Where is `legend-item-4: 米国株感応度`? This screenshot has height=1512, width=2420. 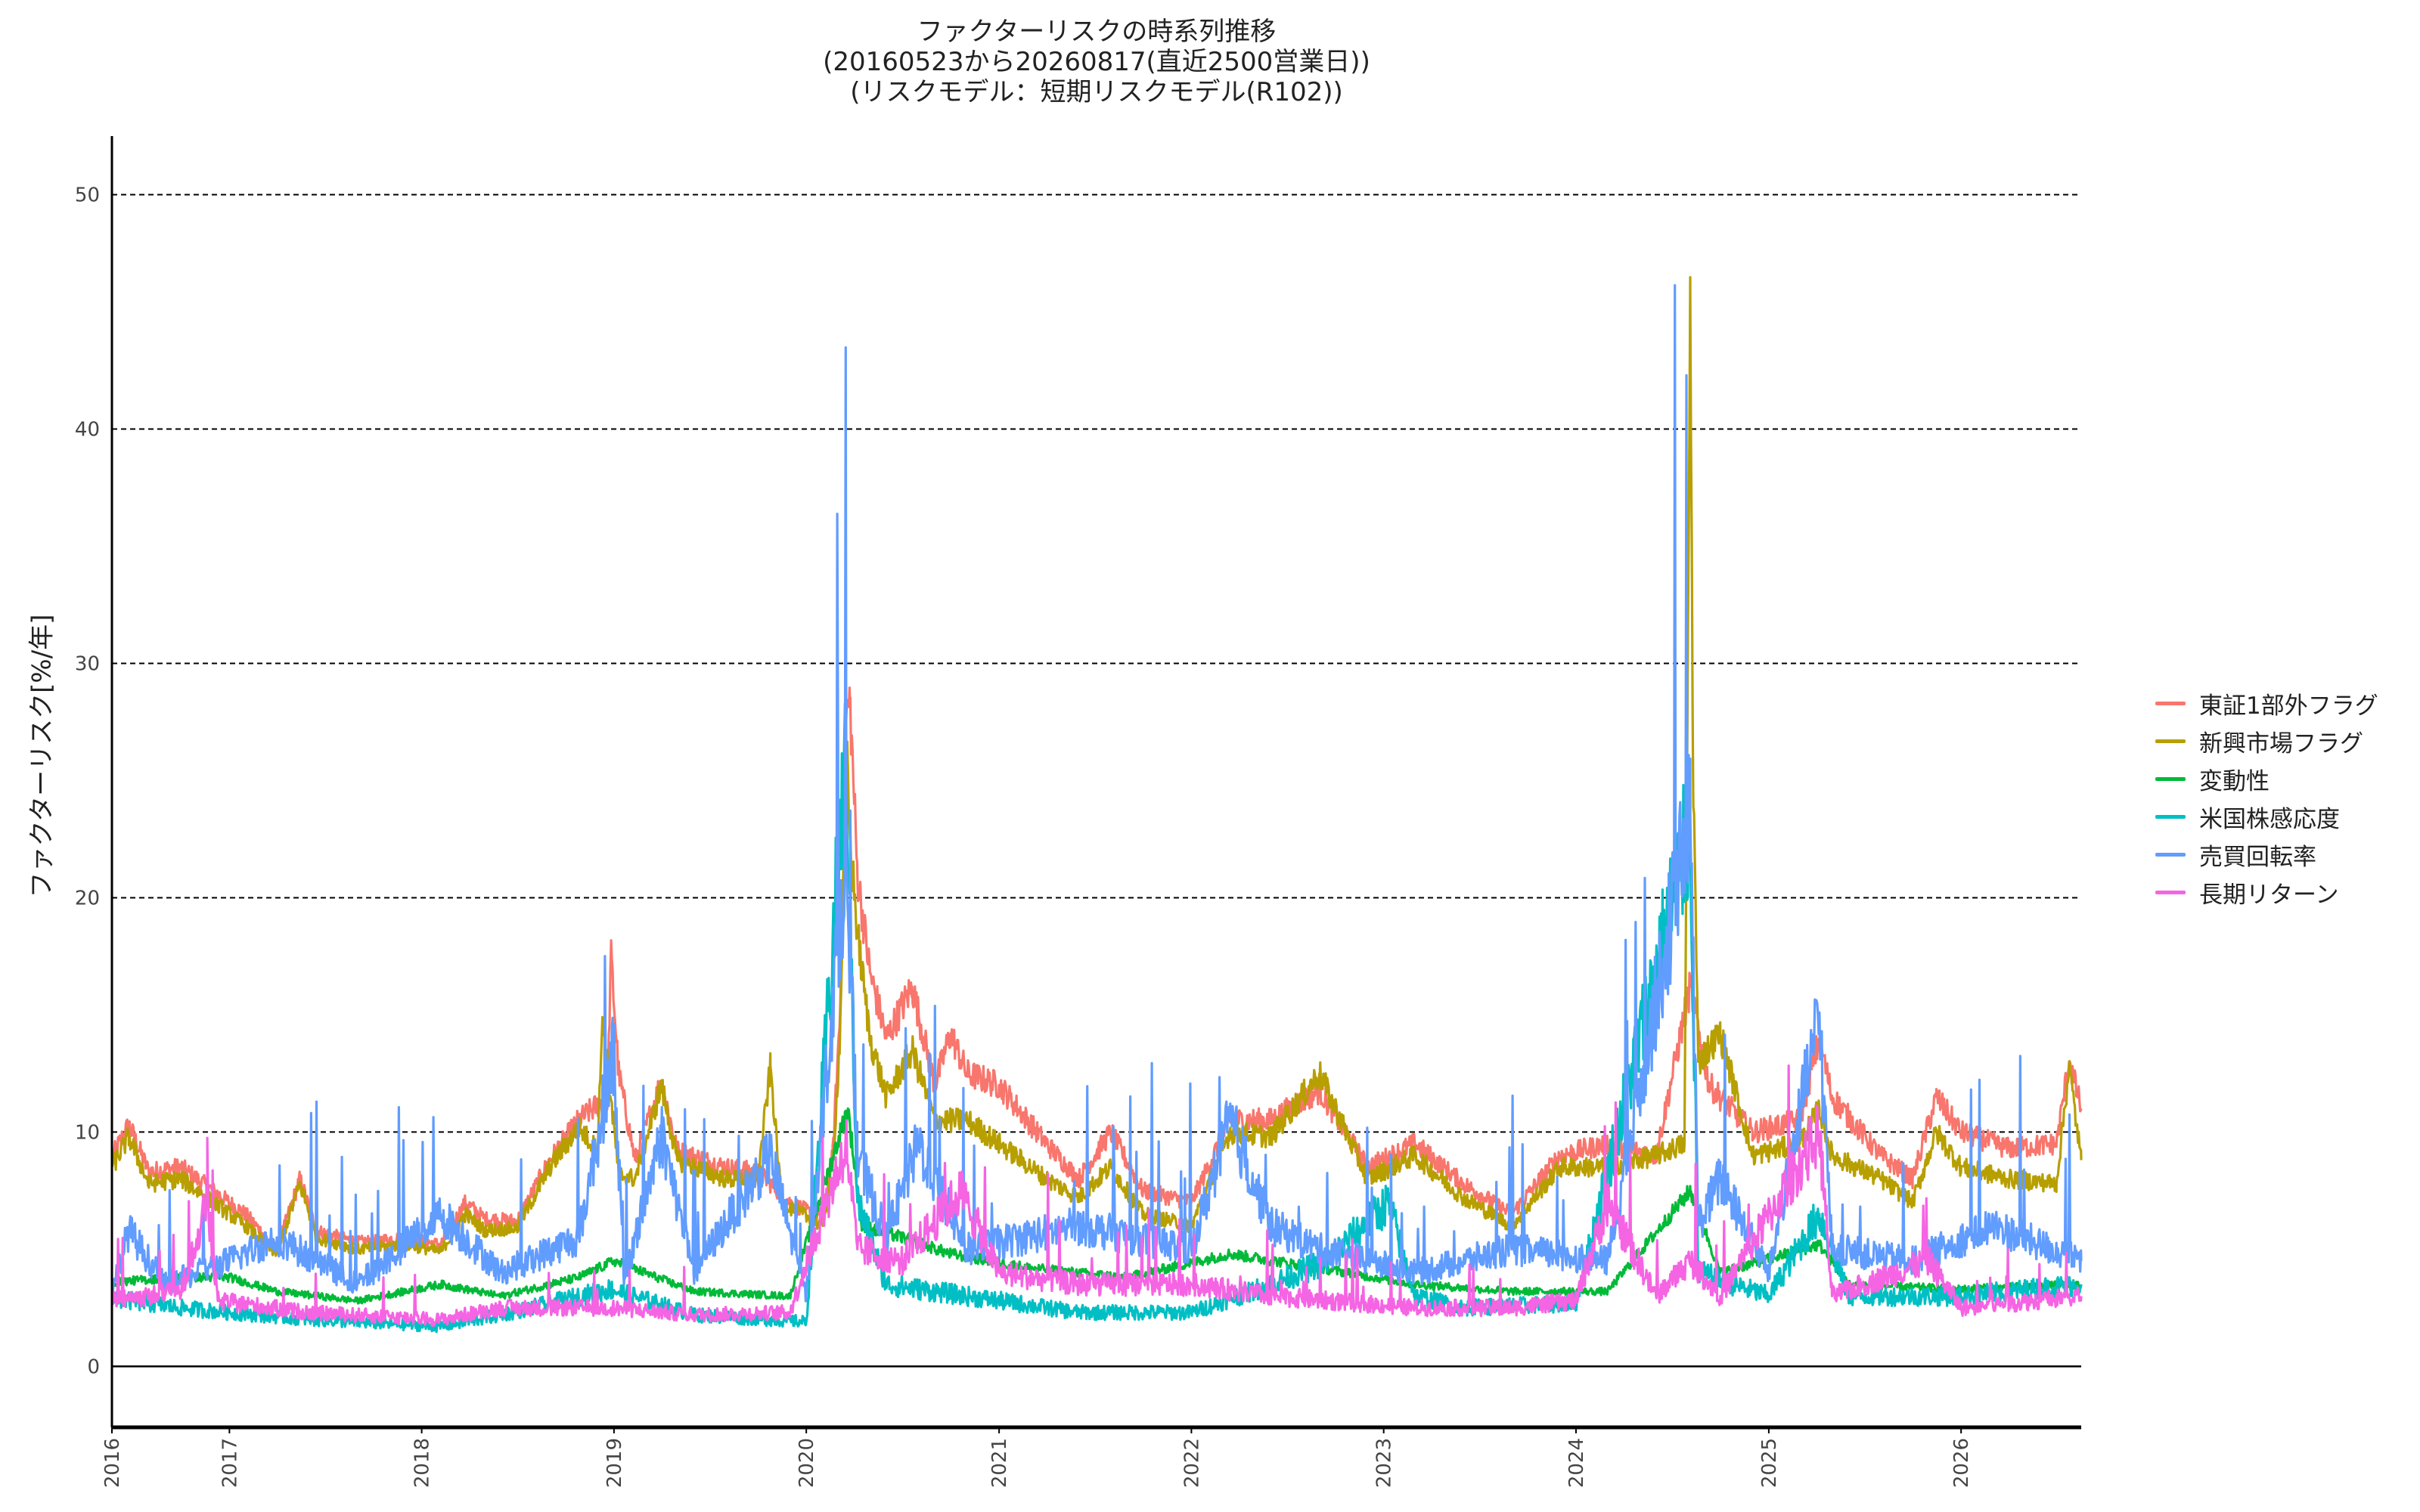 legend-item-4: 米国株感応度 is located at coordinates (2266, 817).